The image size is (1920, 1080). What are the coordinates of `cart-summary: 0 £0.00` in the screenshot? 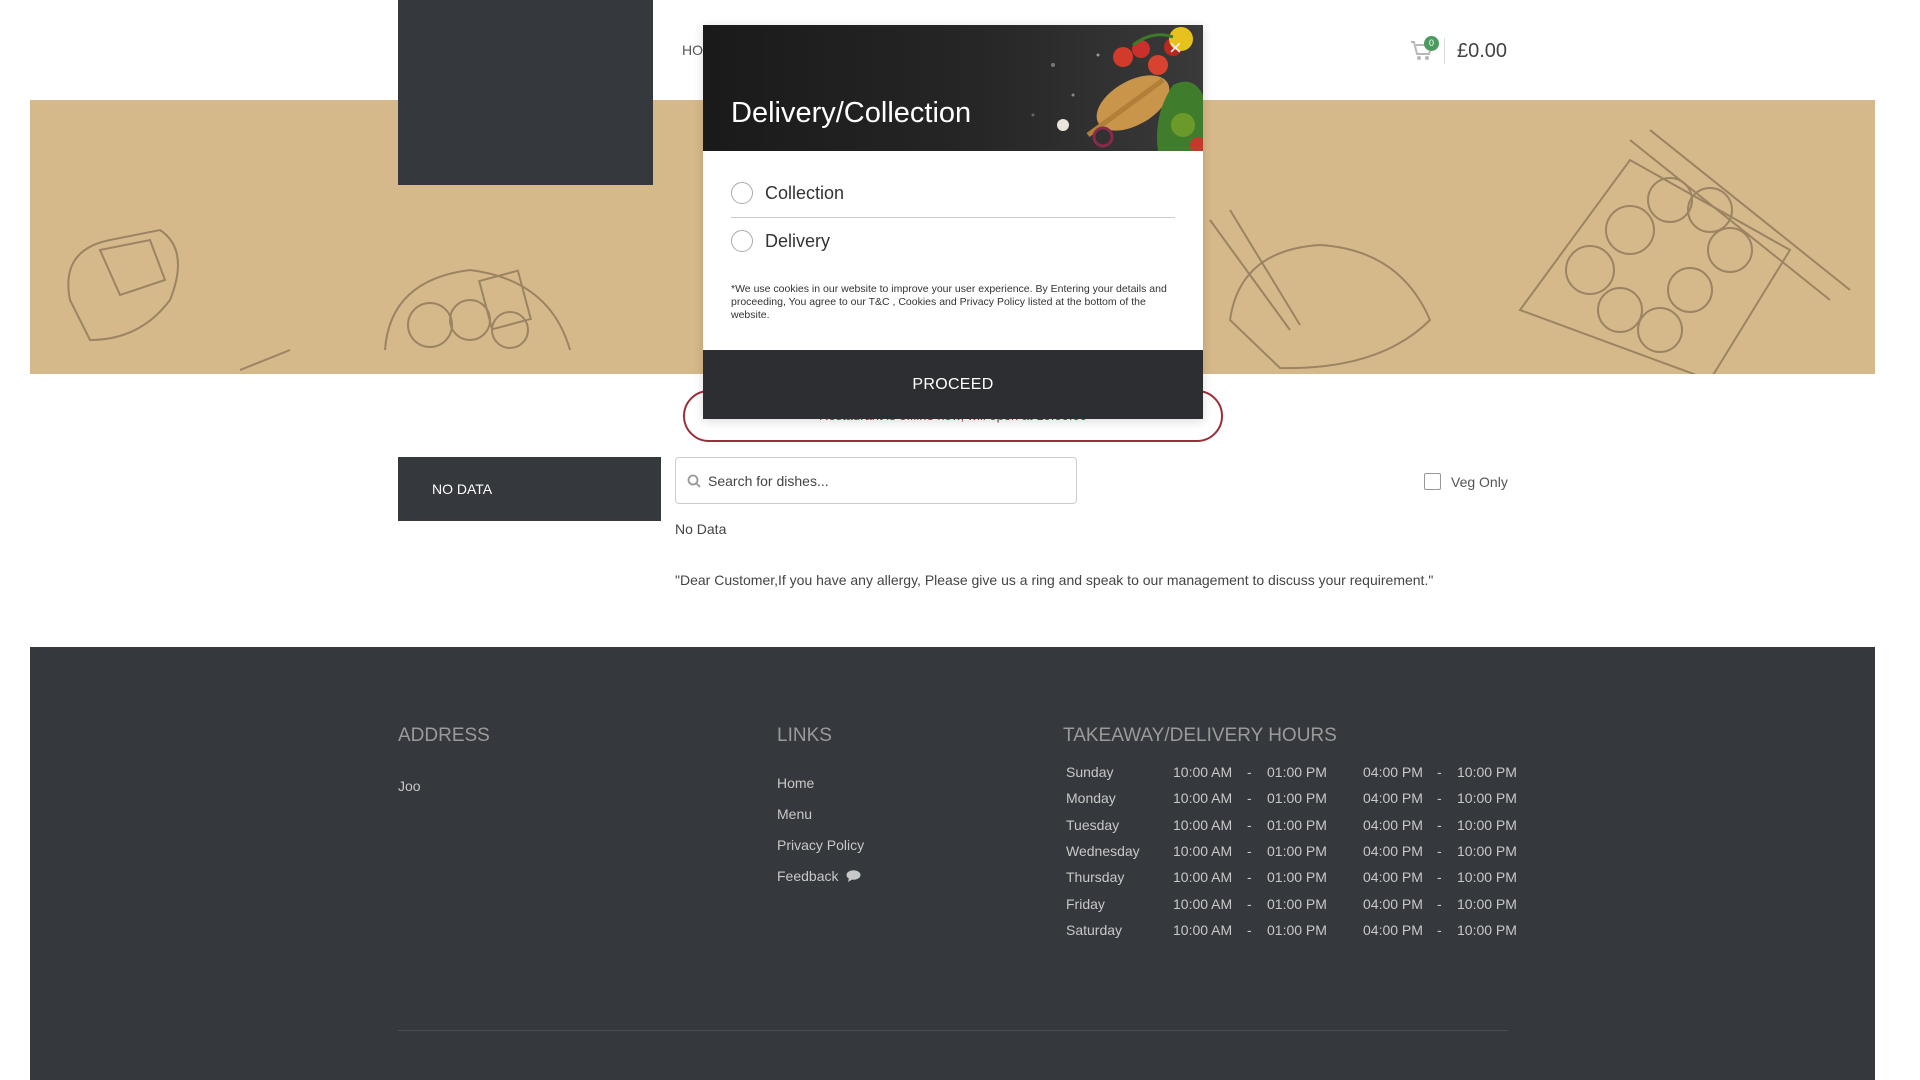 It's located at (1458, 50).